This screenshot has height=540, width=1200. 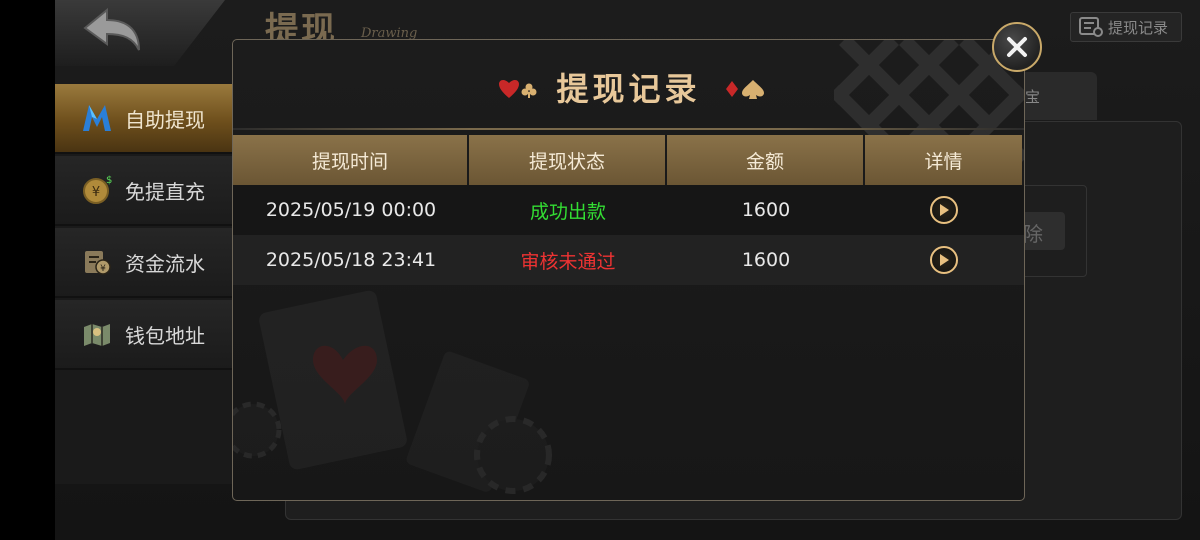 What do you see at coordinates (628, 129) in the screenshot?
I see `header-divider` at bounding box center [628, 129].